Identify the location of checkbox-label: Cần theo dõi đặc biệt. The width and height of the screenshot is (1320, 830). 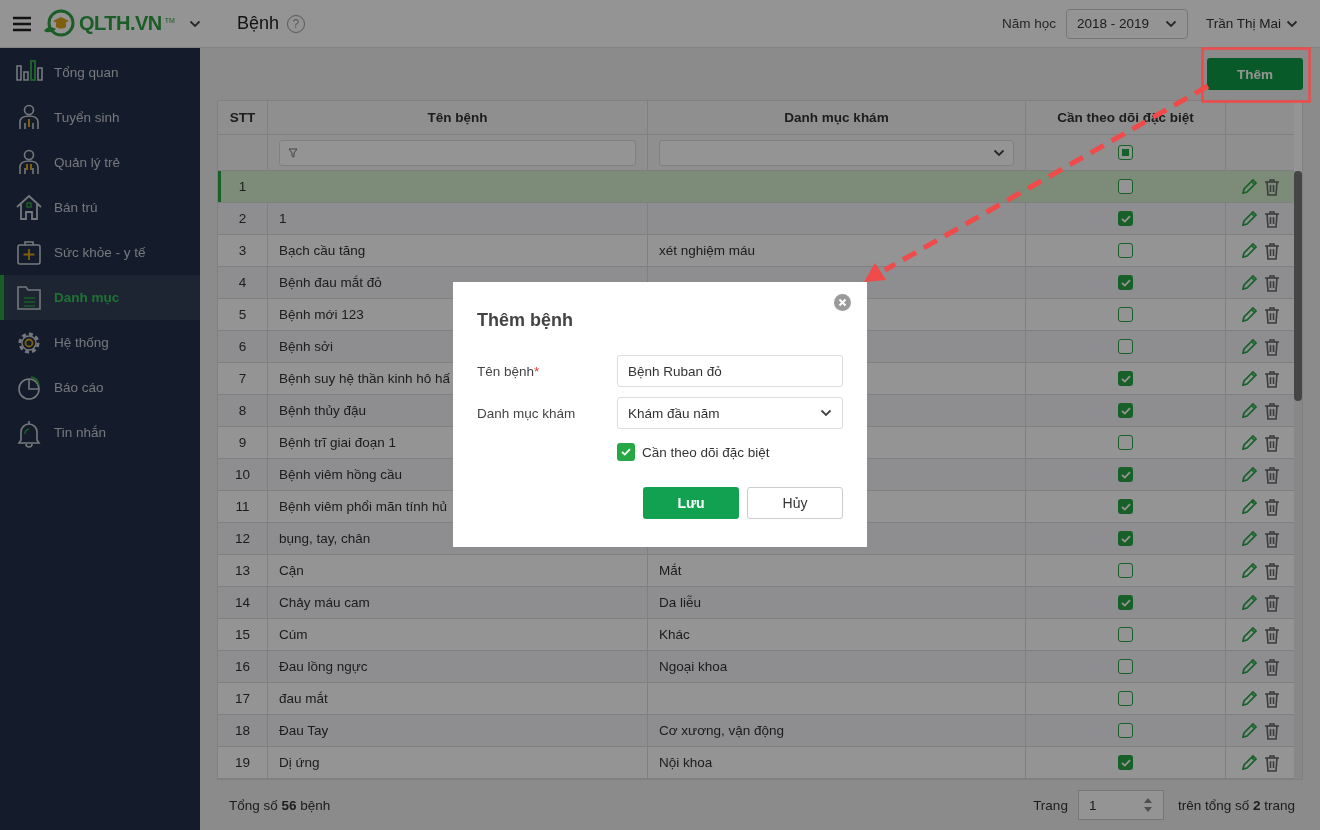
(706, 452).